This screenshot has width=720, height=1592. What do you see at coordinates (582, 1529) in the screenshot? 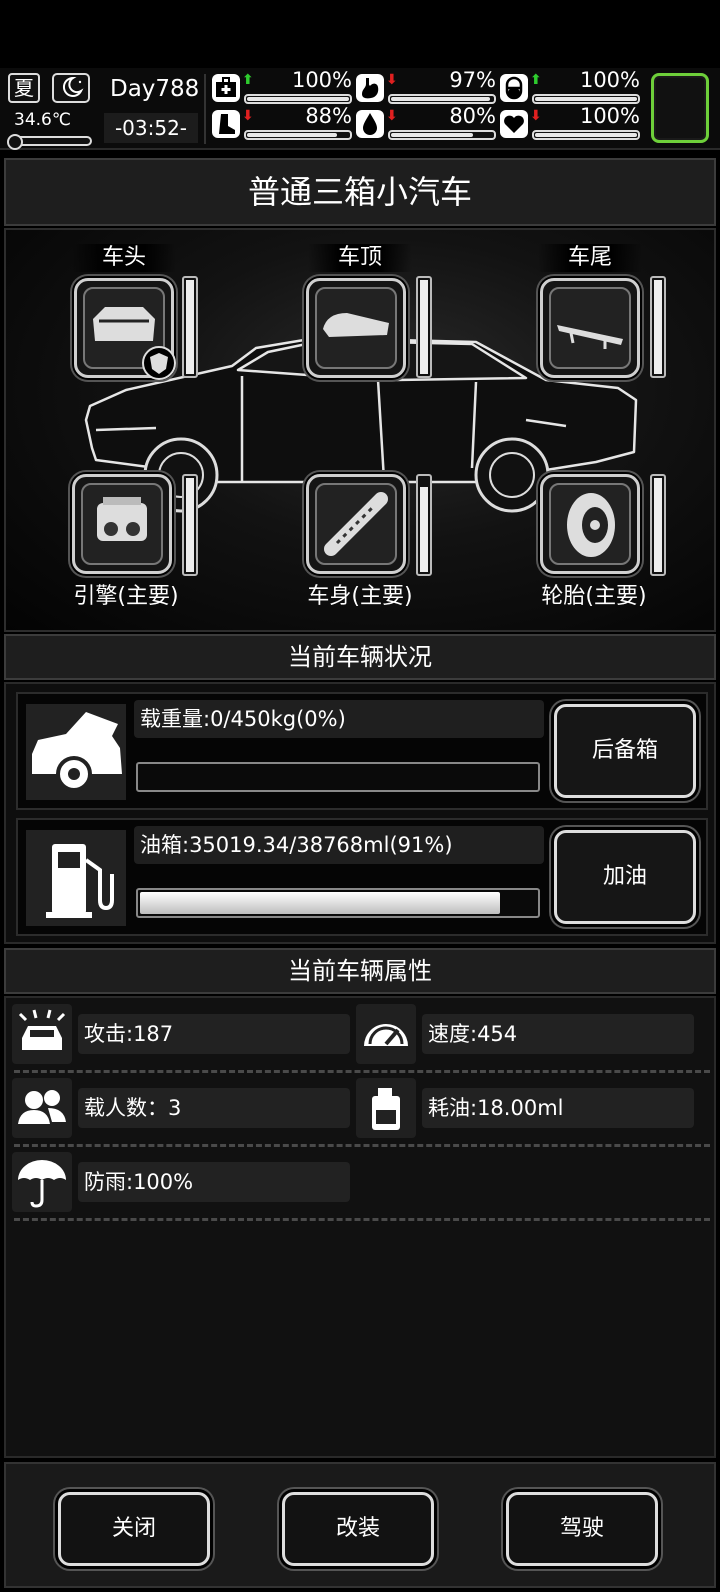
I see `drive-button: 驾驶` at bounding box center [582, 1529].